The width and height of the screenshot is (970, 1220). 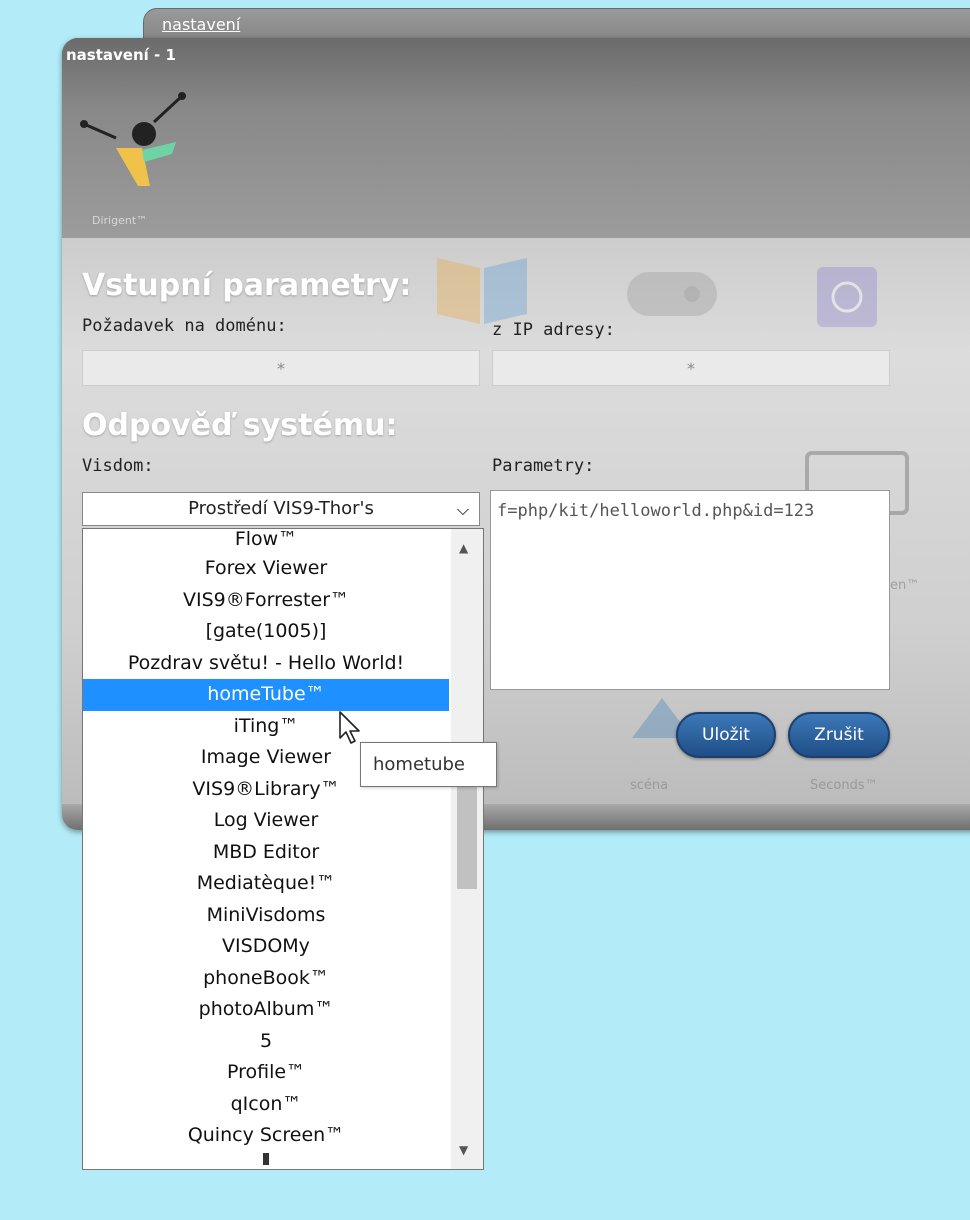 I want to click on domain-input: *, so click(x=281, y=368).